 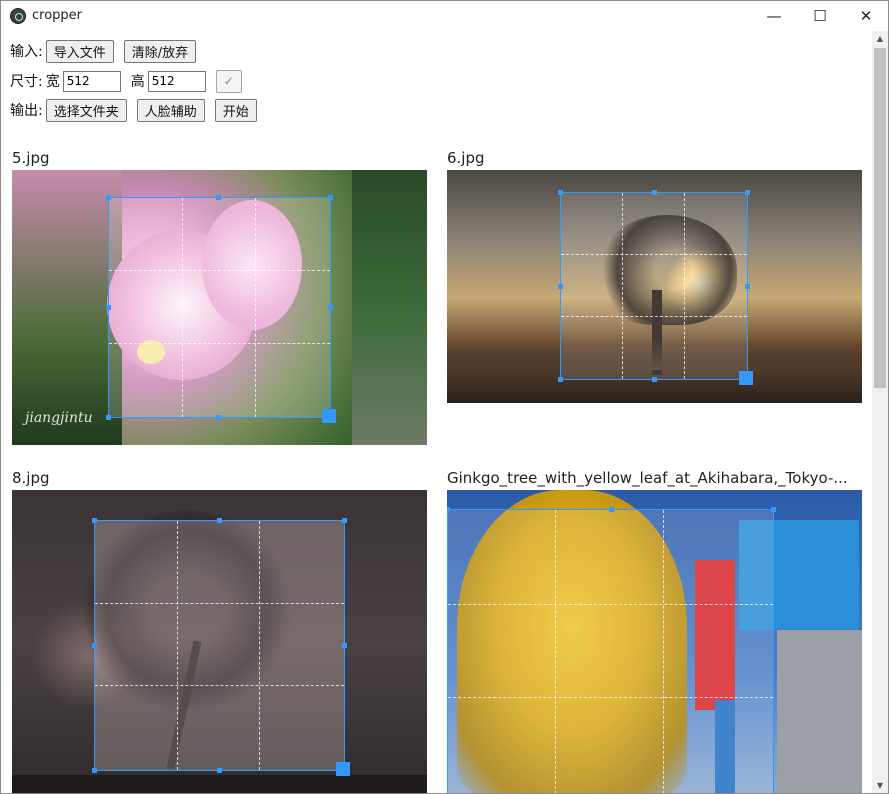 What do you see at coordinates (228, 81) in the screenshot?
I see `confirm-size-button: ✓` at bounding box center [228, 81].